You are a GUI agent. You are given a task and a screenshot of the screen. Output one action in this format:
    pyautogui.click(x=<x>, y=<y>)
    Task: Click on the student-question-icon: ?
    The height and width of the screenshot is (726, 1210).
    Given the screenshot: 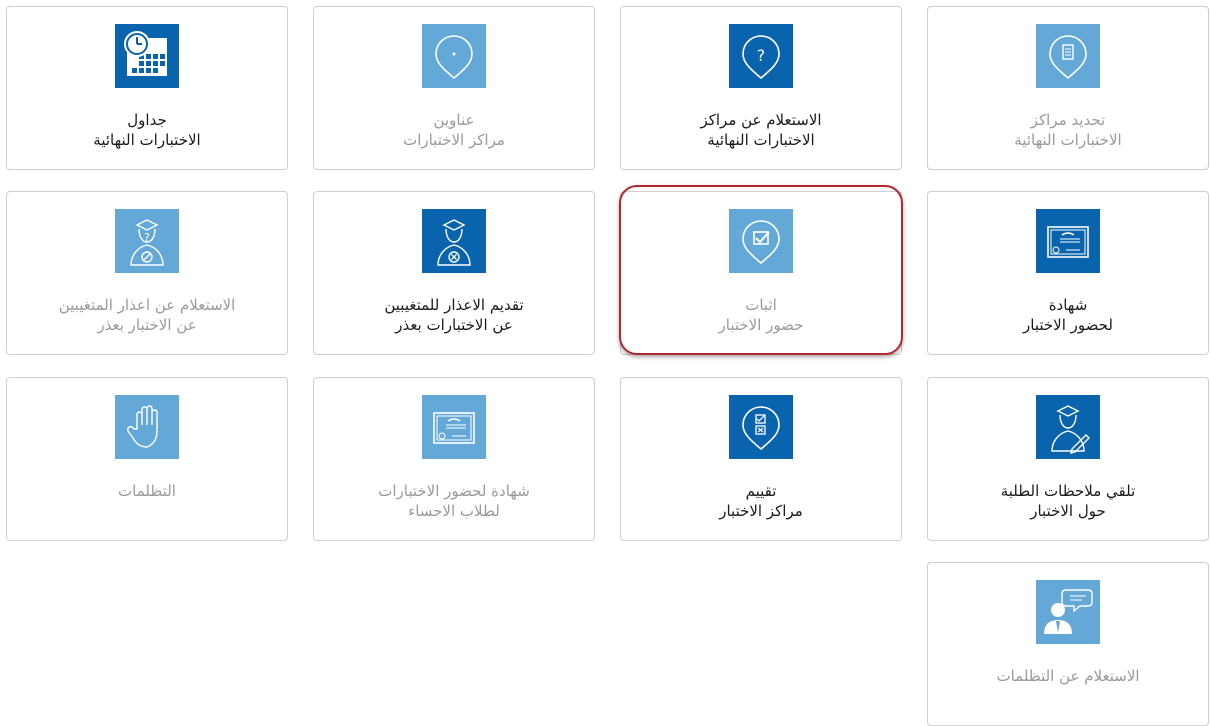 What is the action you would take?
    pyautogui.click(x=147, y=241)
    